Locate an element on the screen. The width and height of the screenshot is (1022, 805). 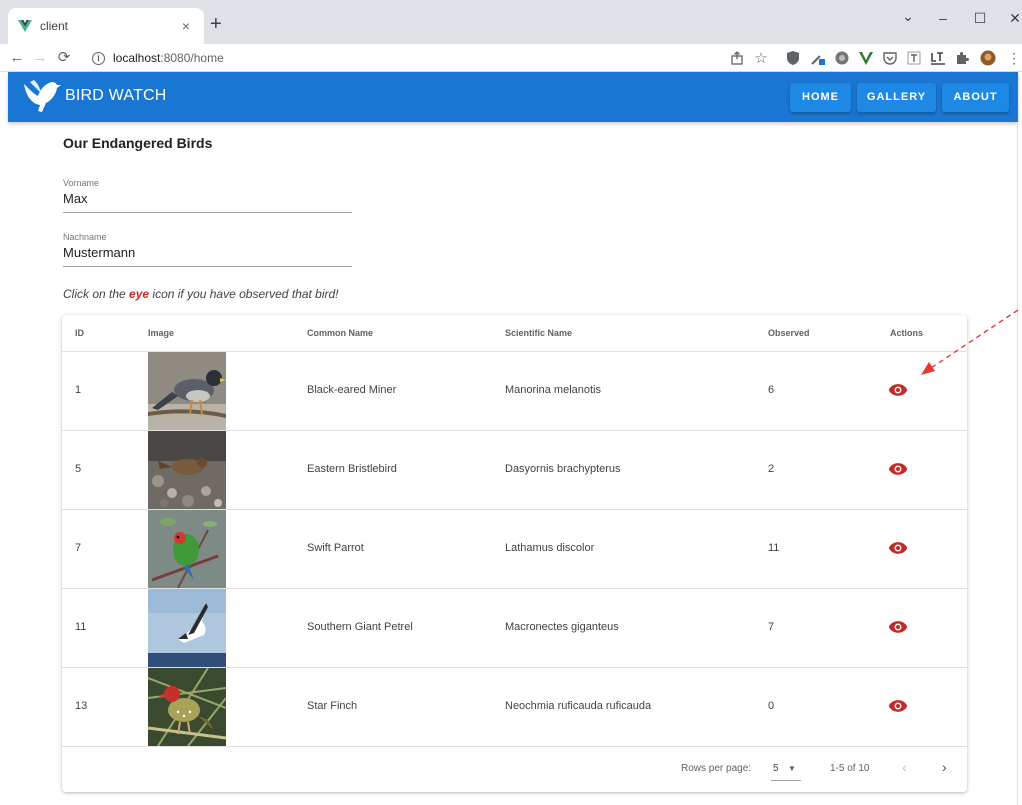
dove-logo-icon is located at coordinates (42, 96).